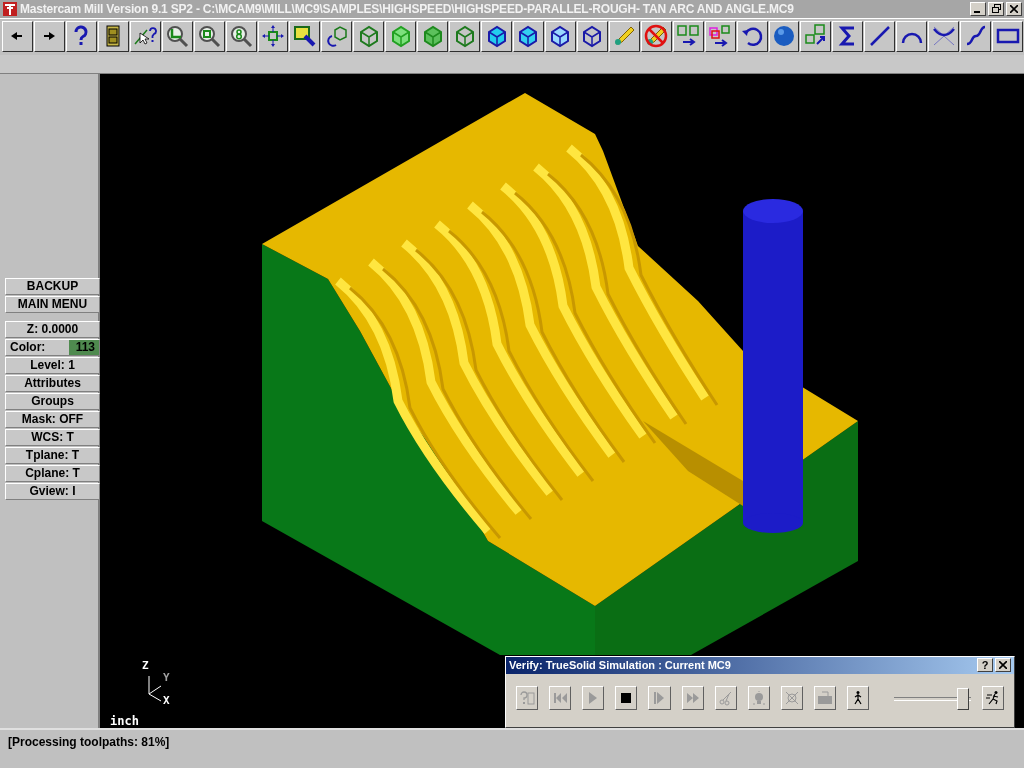 Image resolution: width=1024 pixels, height=768 pixels. Describe the element at coordinates (52, 455) in the screenshot. I see `menu-item: Tplane: T` at that location.